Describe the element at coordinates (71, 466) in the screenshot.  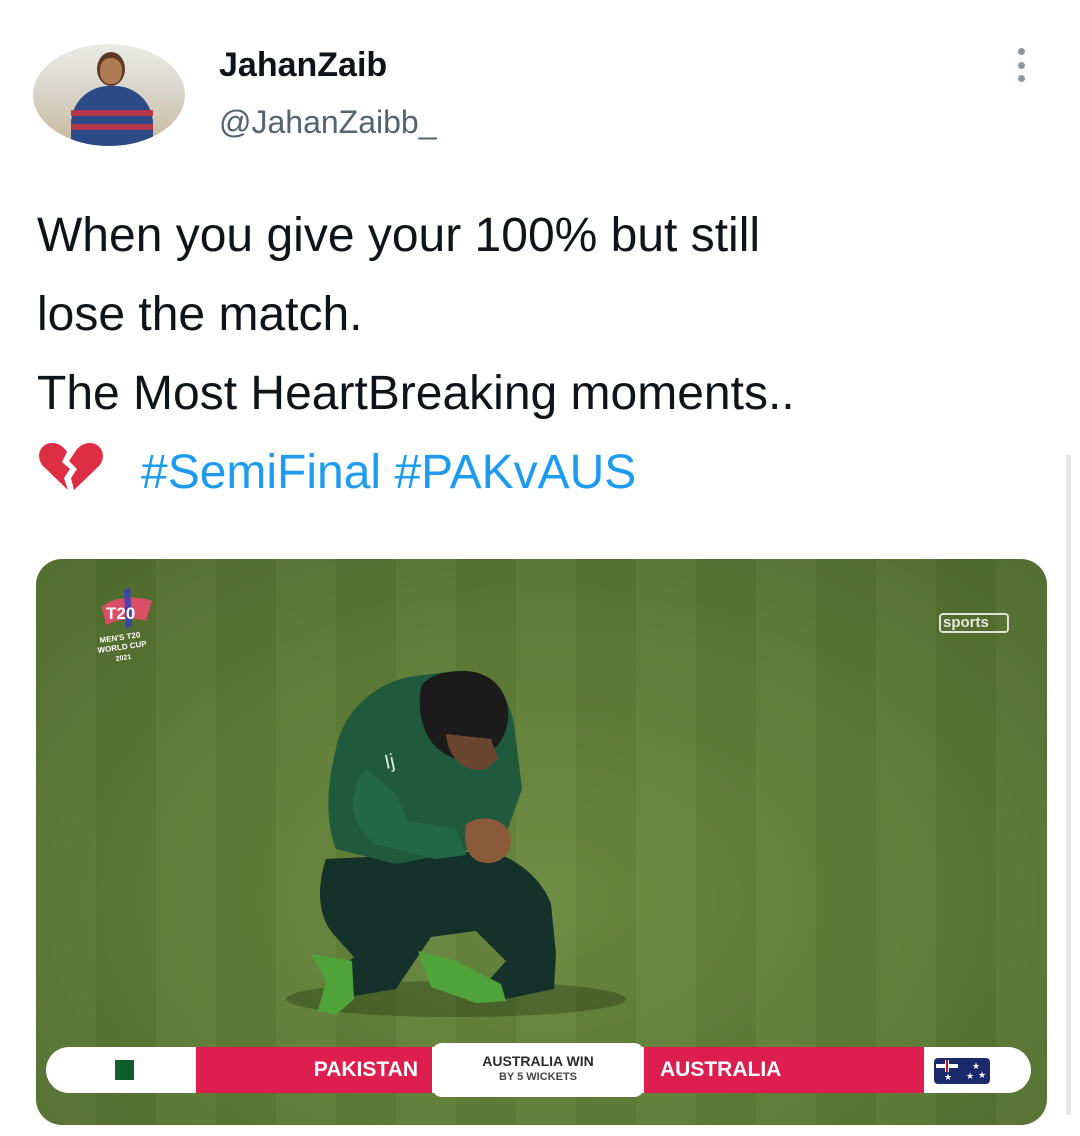
I see `broken-heart-icon` at that location.